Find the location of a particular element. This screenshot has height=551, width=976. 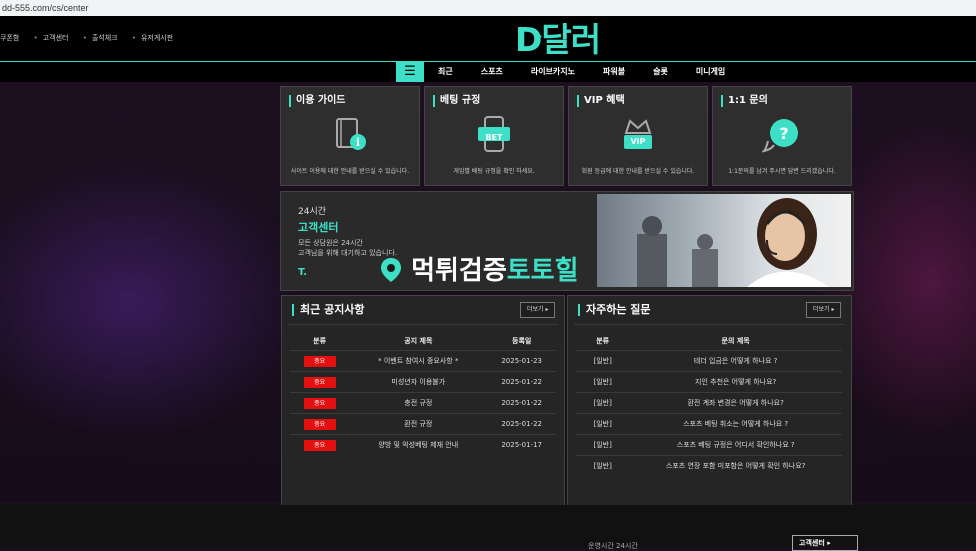

browser-url-bar: dd-555.com/cs/center is located at coordinates (488, 8).